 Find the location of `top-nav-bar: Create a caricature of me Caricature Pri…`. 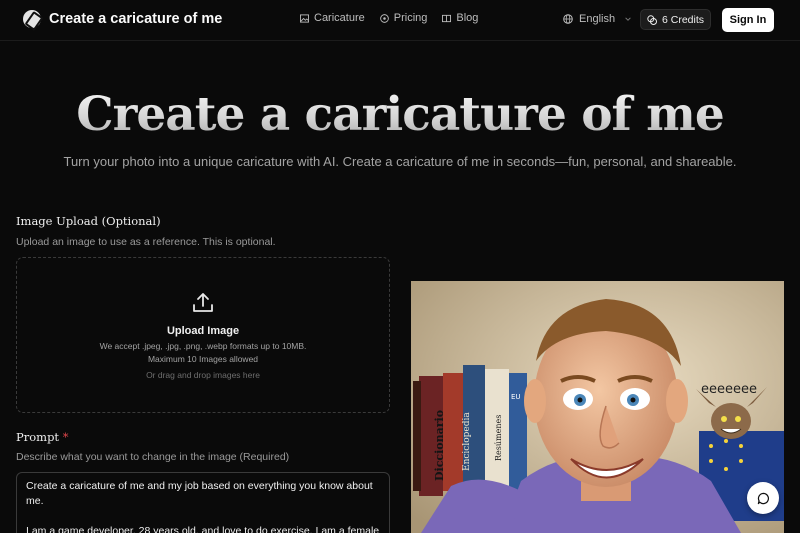

top-nav-bar: Create a caricature of me Caricature Pri… is located at coordinates (400, 20).